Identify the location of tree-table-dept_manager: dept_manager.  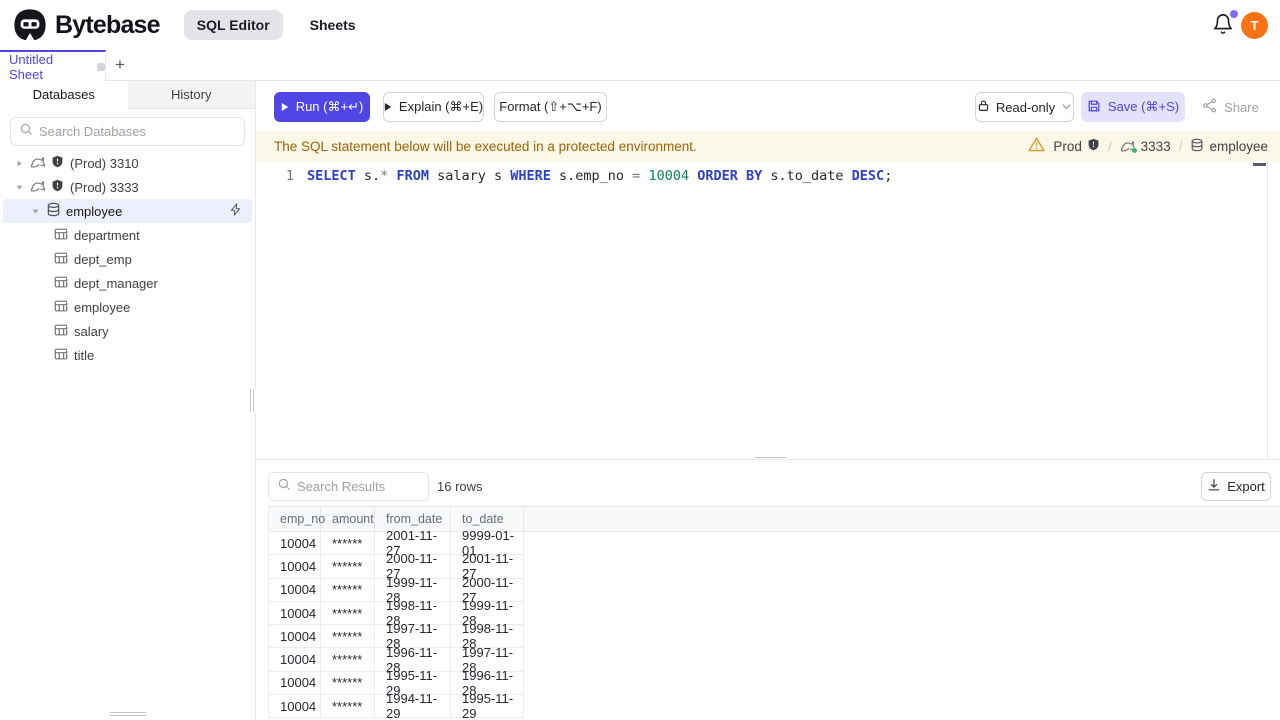
(127, 283).